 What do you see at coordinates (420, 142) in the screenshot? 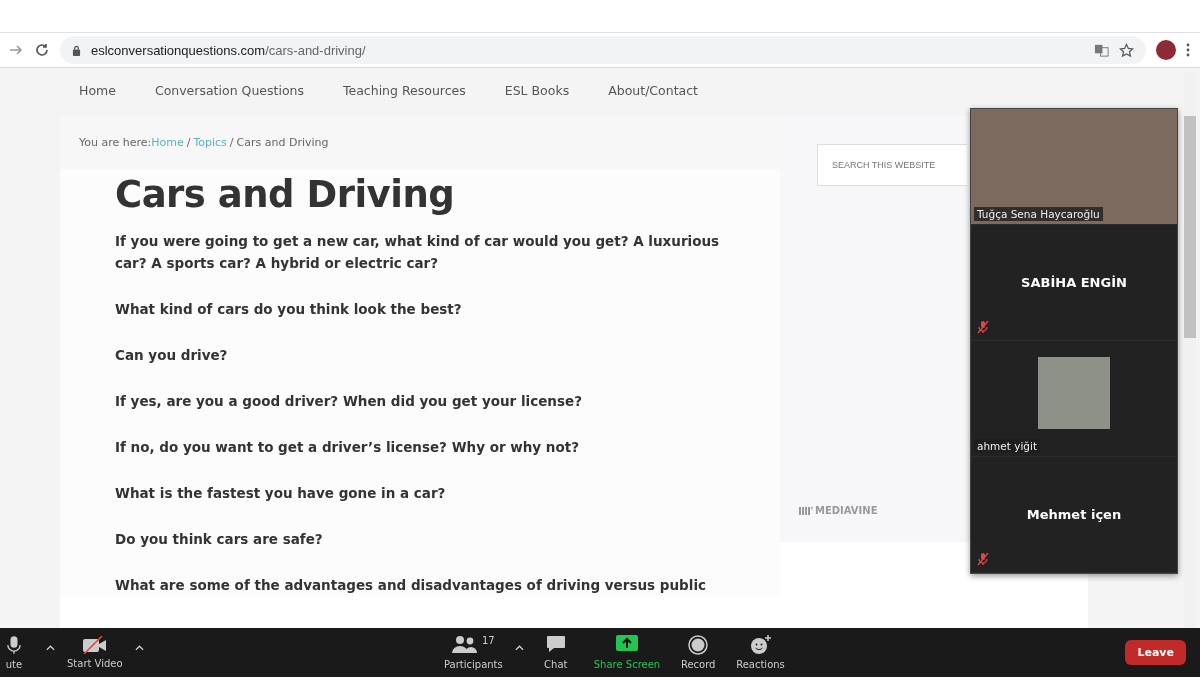
I see `breadcrumb: You are here:Home / Topics / Cars and Driving` at bounding box center [420, 142].